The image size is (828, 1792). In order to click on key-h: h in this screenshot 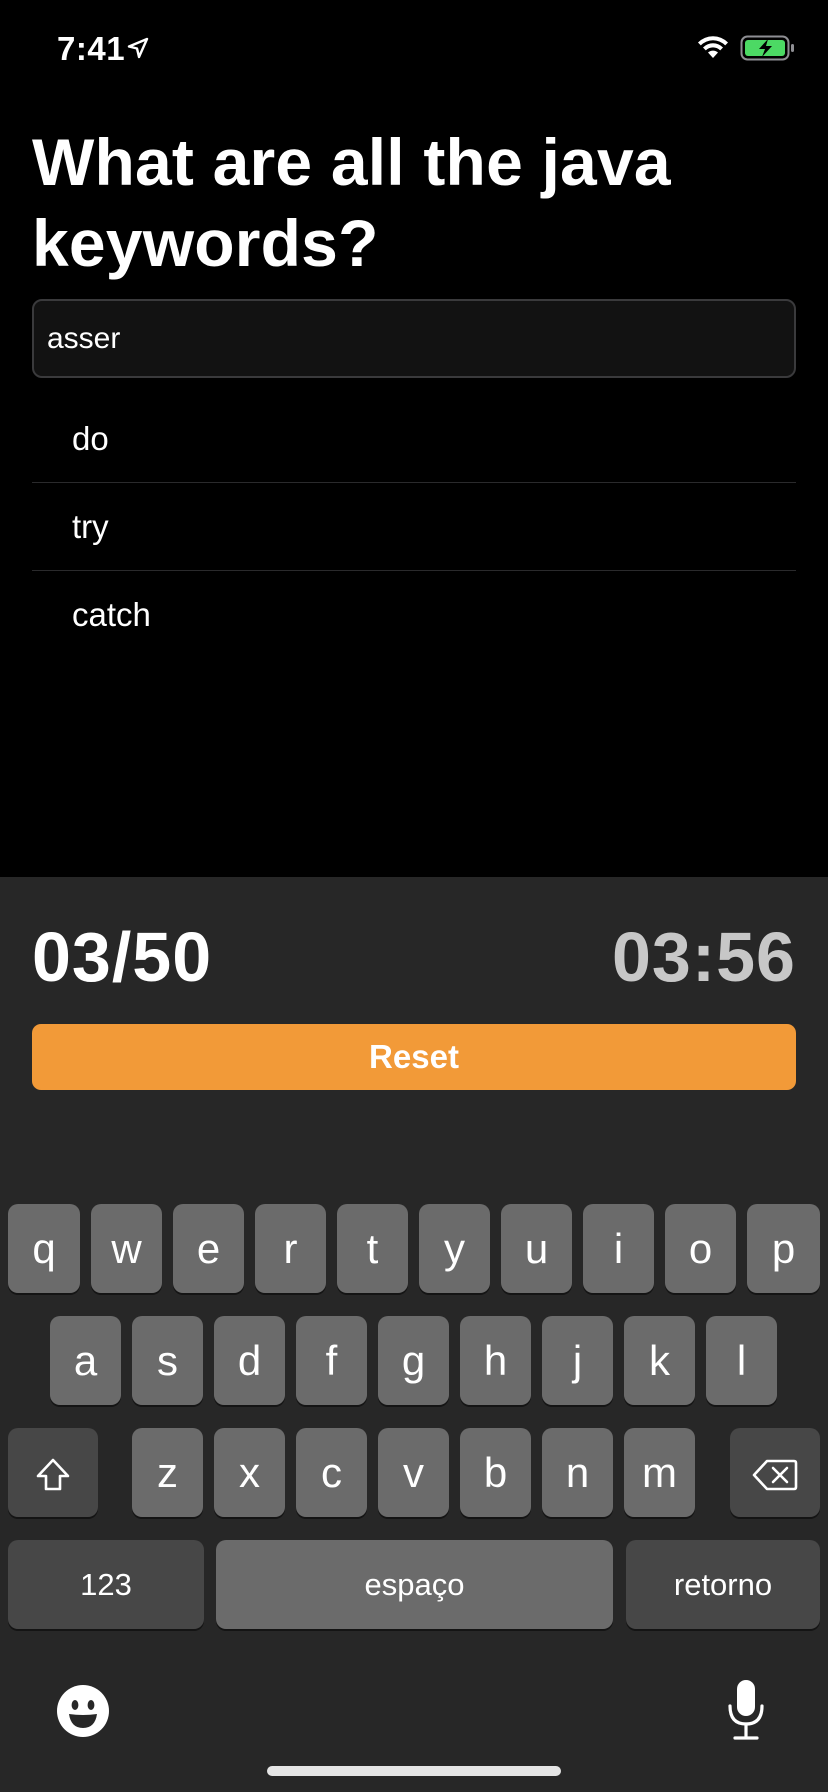, I will do `click(495, 1360)`.